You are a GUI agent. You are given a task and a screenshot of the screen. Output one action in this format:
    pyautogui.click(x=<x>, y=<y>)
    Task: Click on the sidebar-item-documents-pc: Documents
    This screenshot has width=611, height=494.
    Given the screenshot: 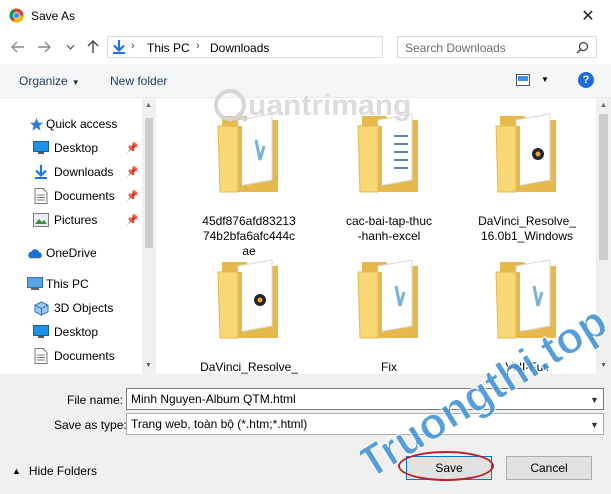 What is the action you would take?
    pyautogui.click(x=71, y=356)
    